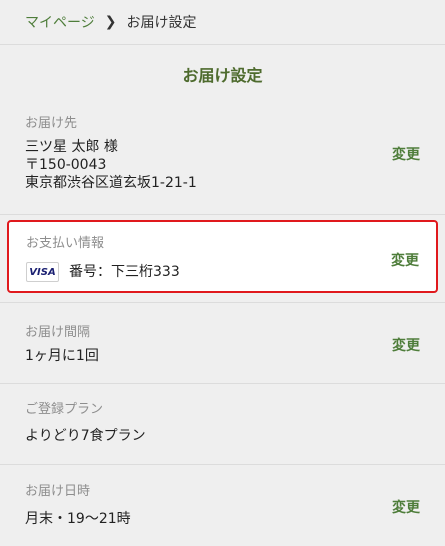 The image size is (445, 546). What do you see at coordinates (222, 505) in the screenshot?
I see `delivery-datetime-section: お届け日時 月末・19〜21時 変更` at bounding box center [222, 505].